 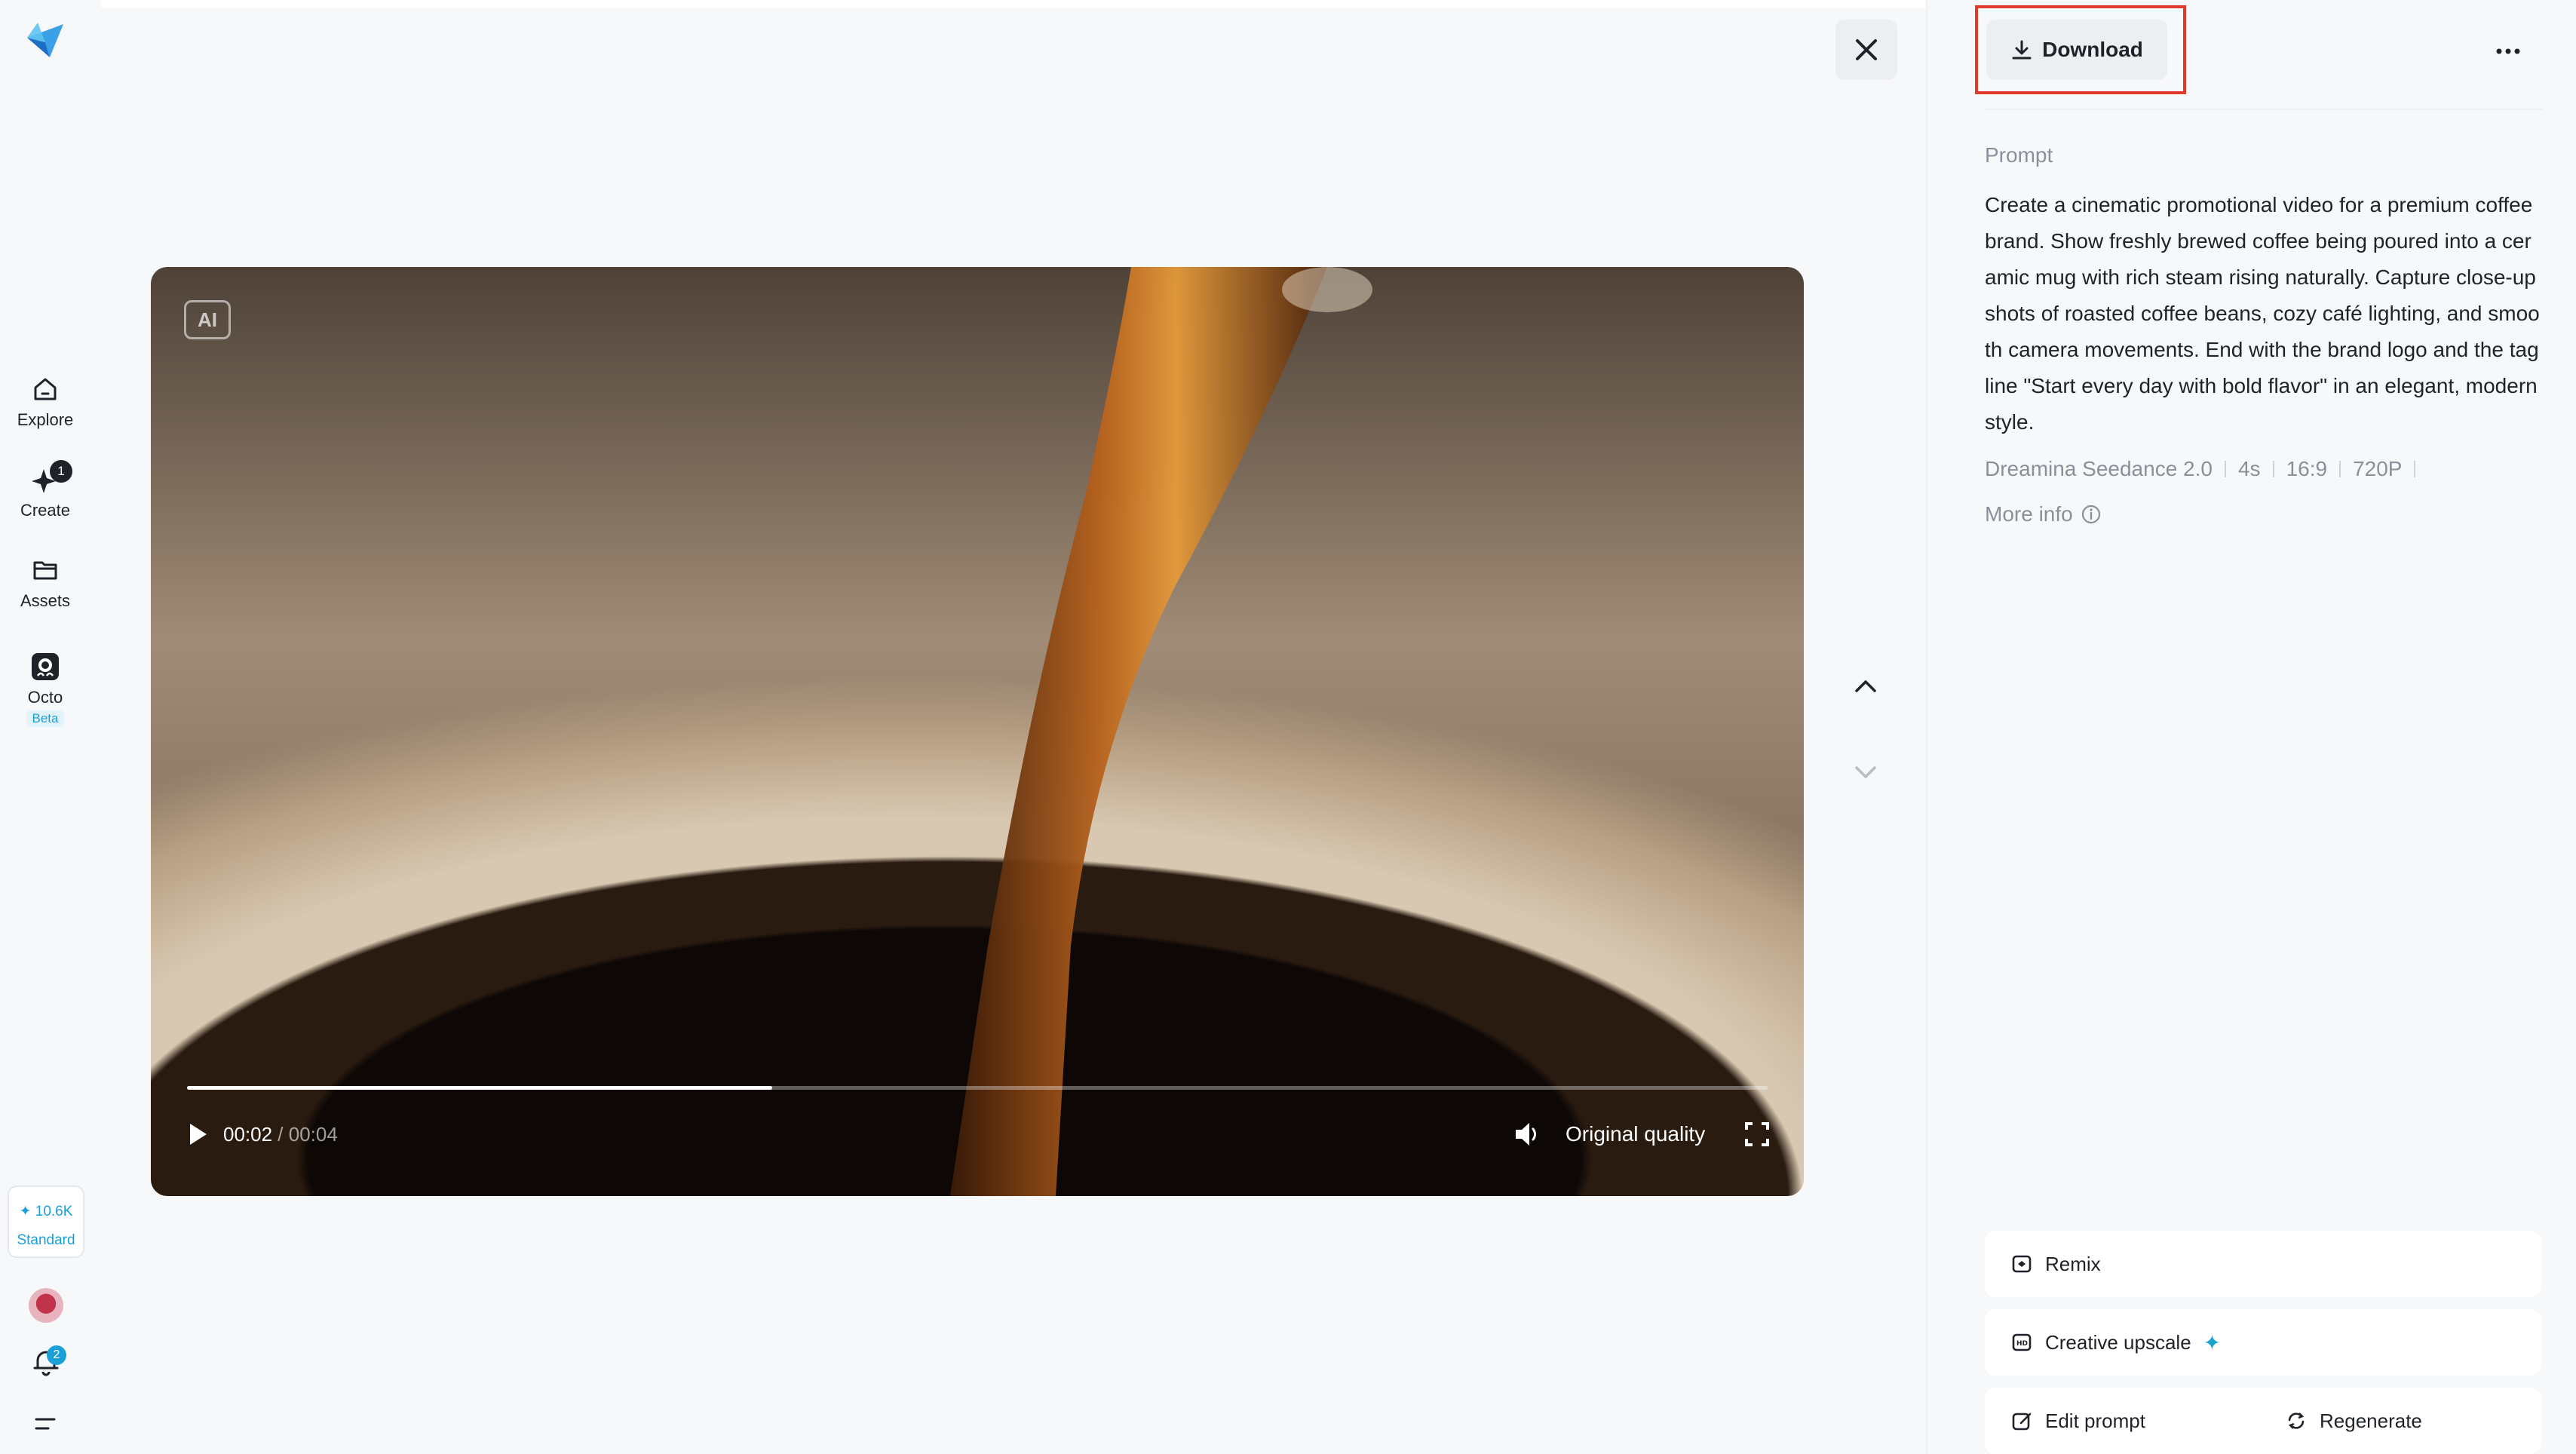 I want to click on video-frame, so click(x=1161, y=731).